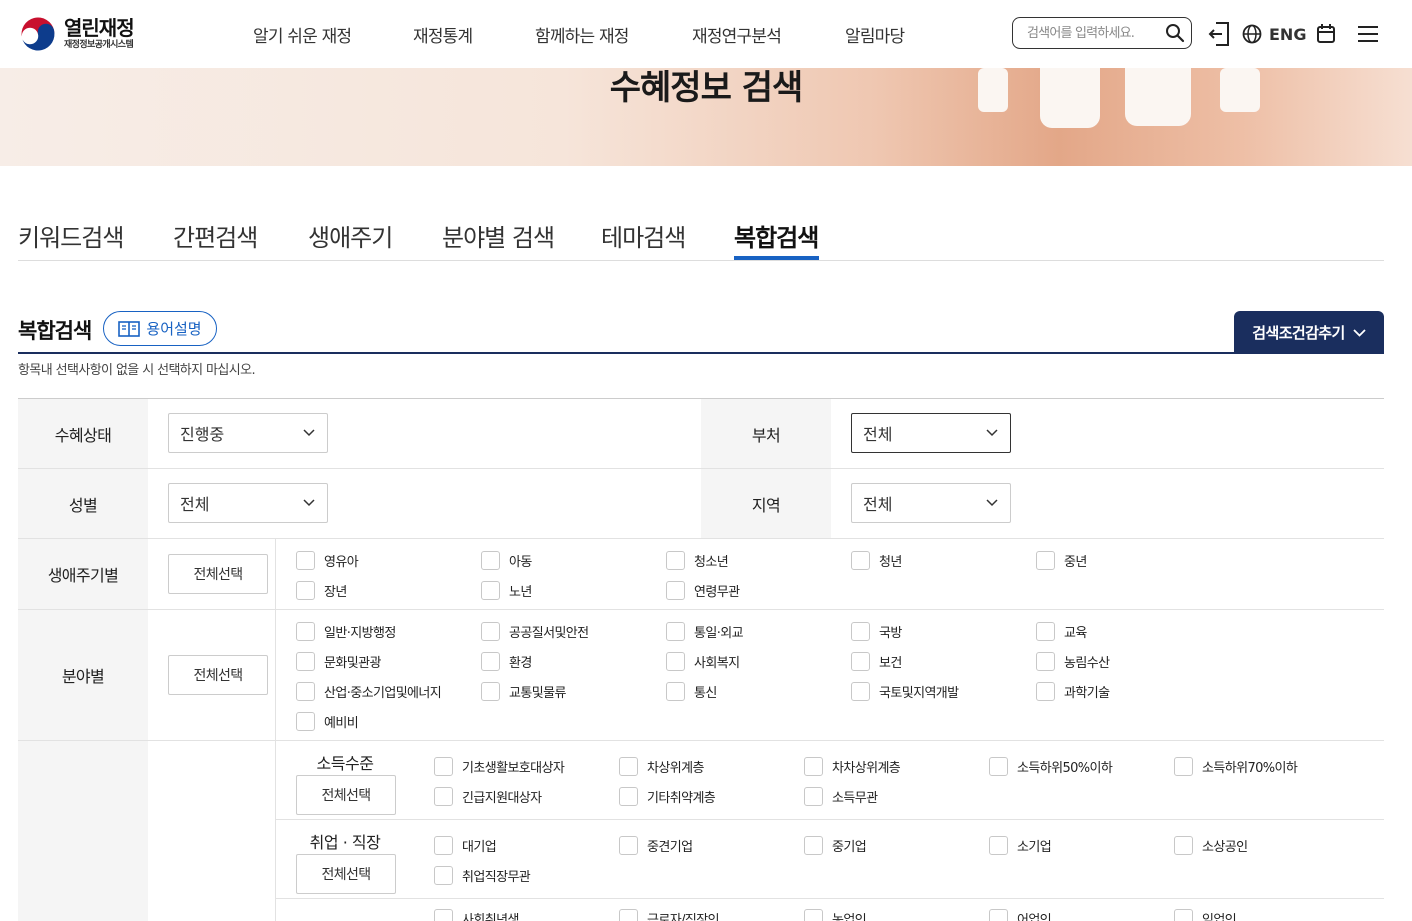 The width and height of the screenshot is (1412, 921). Describe the element at coordinates (327, 721) in the screenshot. I see `checkbox-option: 예비비` at that location.